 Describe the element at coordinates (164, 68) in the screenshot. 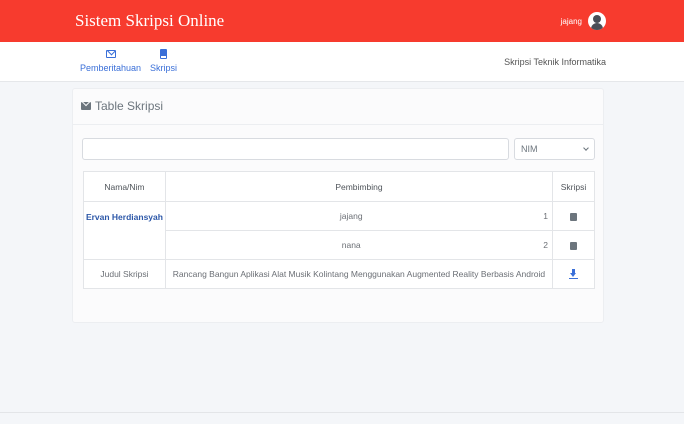

I see `nav-item-label: Skripsi` at that location.